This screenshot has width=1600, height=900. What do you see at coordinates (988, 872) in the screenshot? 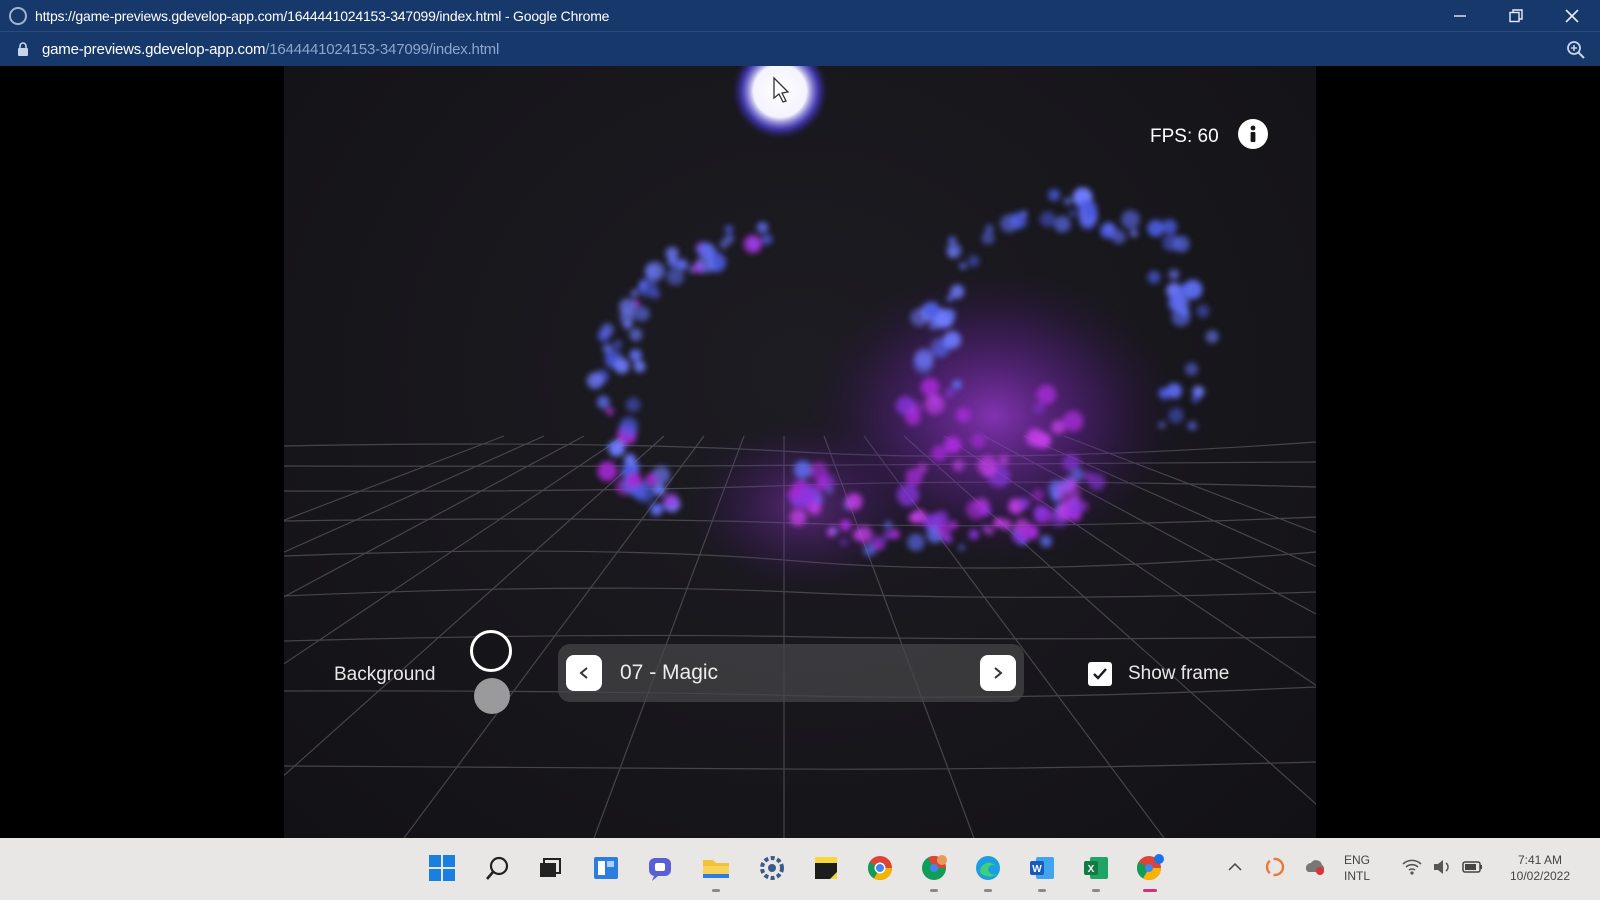
I see `edge-icon` at bounding box center [988, 872].